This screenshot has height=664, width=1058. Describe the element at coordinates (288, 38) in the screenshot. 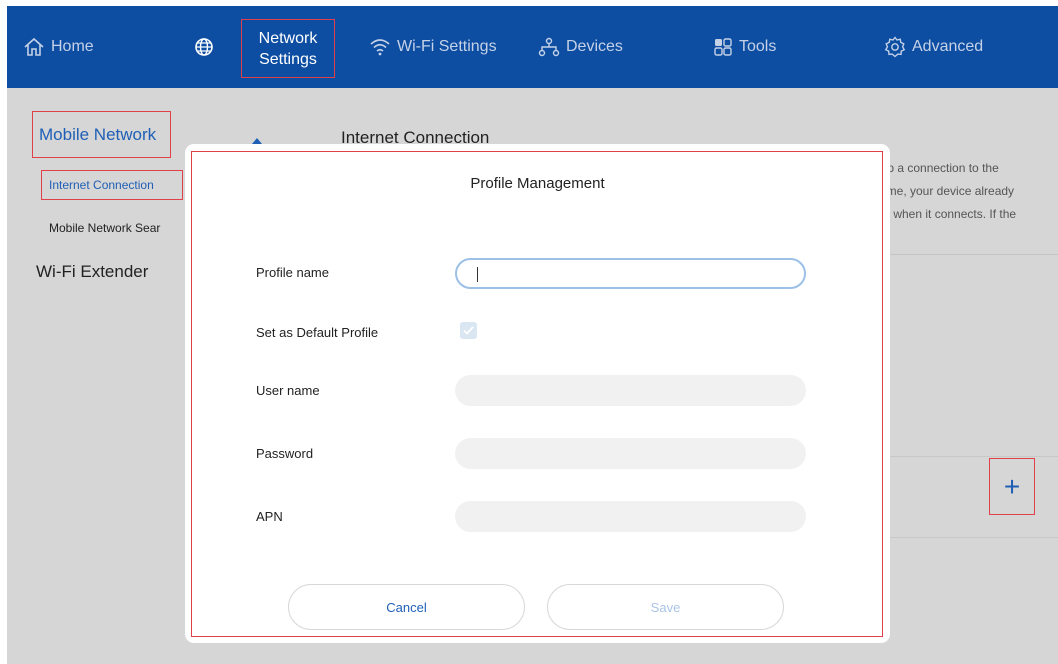

I see `nav-network-settings-line1: Network` at that location.